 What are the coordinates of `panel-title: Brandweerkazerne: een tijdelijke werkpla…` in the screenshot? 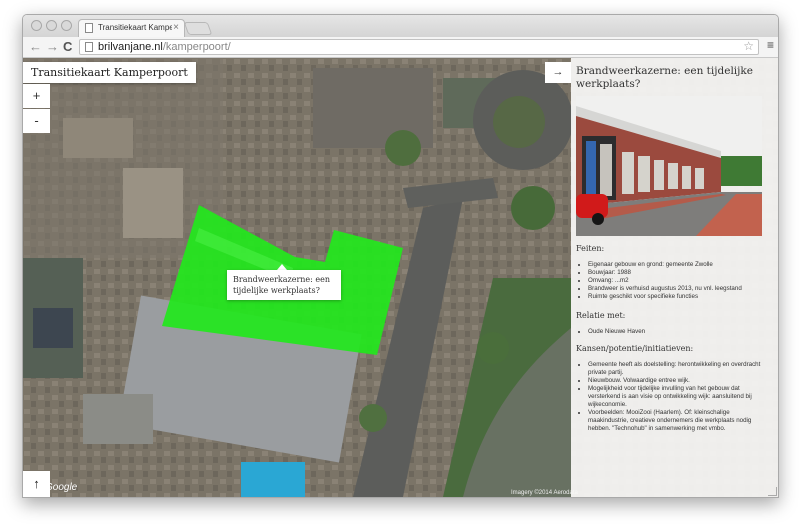 It's located at (664, 77).